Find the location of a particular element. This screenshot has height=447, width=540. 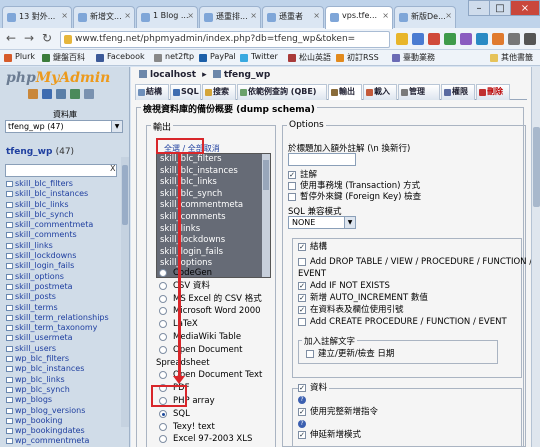

table-list-item: wp_blc_instances is located at coordinates (57, 369).